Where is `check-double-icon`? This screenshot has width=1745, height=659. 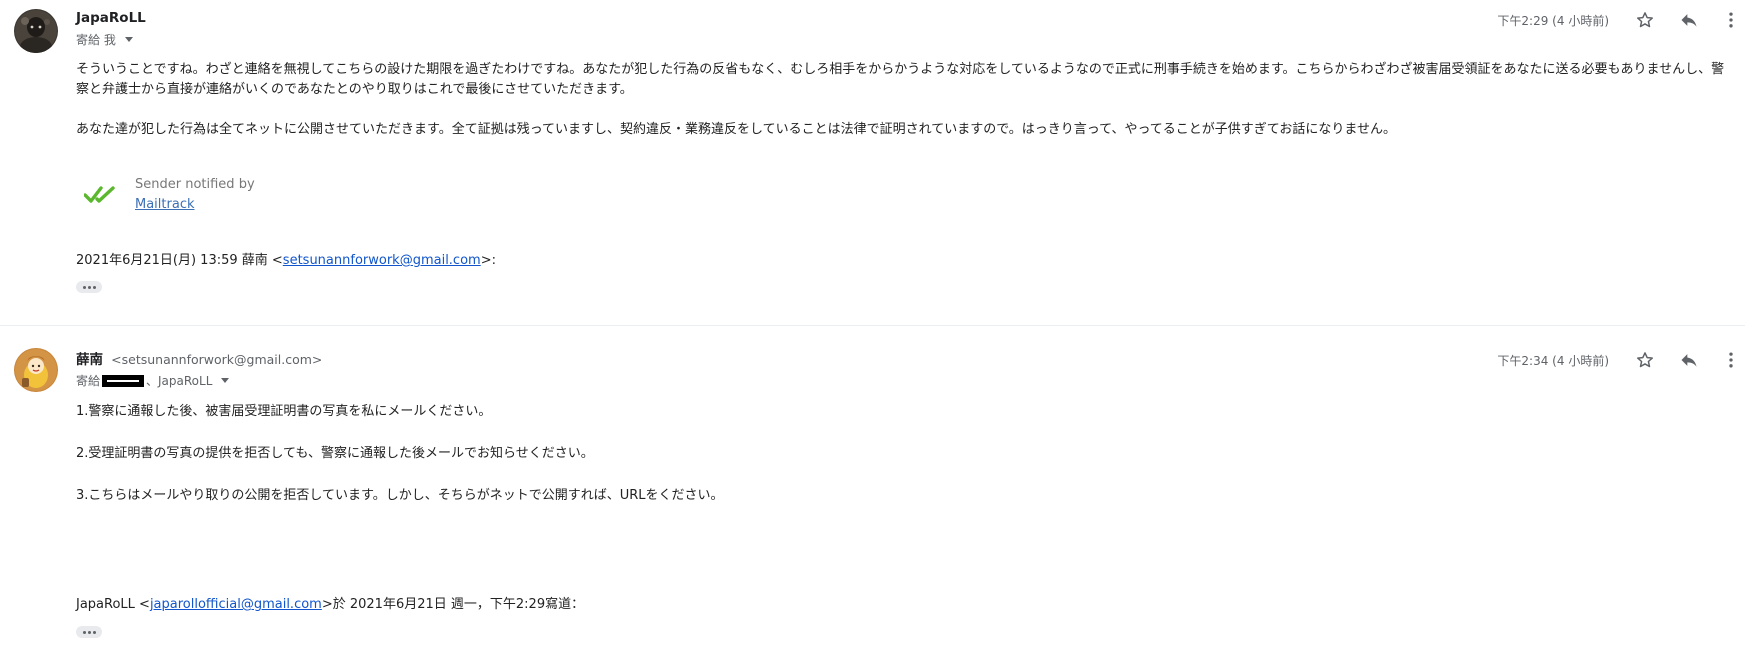
check-double-icon is located at coordinates (99, 194).